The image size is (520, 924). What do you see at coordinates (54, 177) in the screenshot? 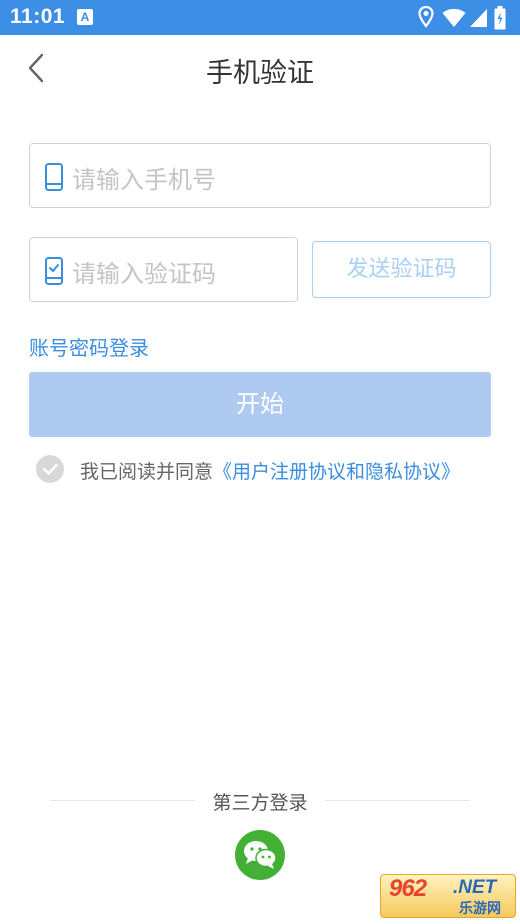
I see `phone-icon` at bounding box center [54, 177].